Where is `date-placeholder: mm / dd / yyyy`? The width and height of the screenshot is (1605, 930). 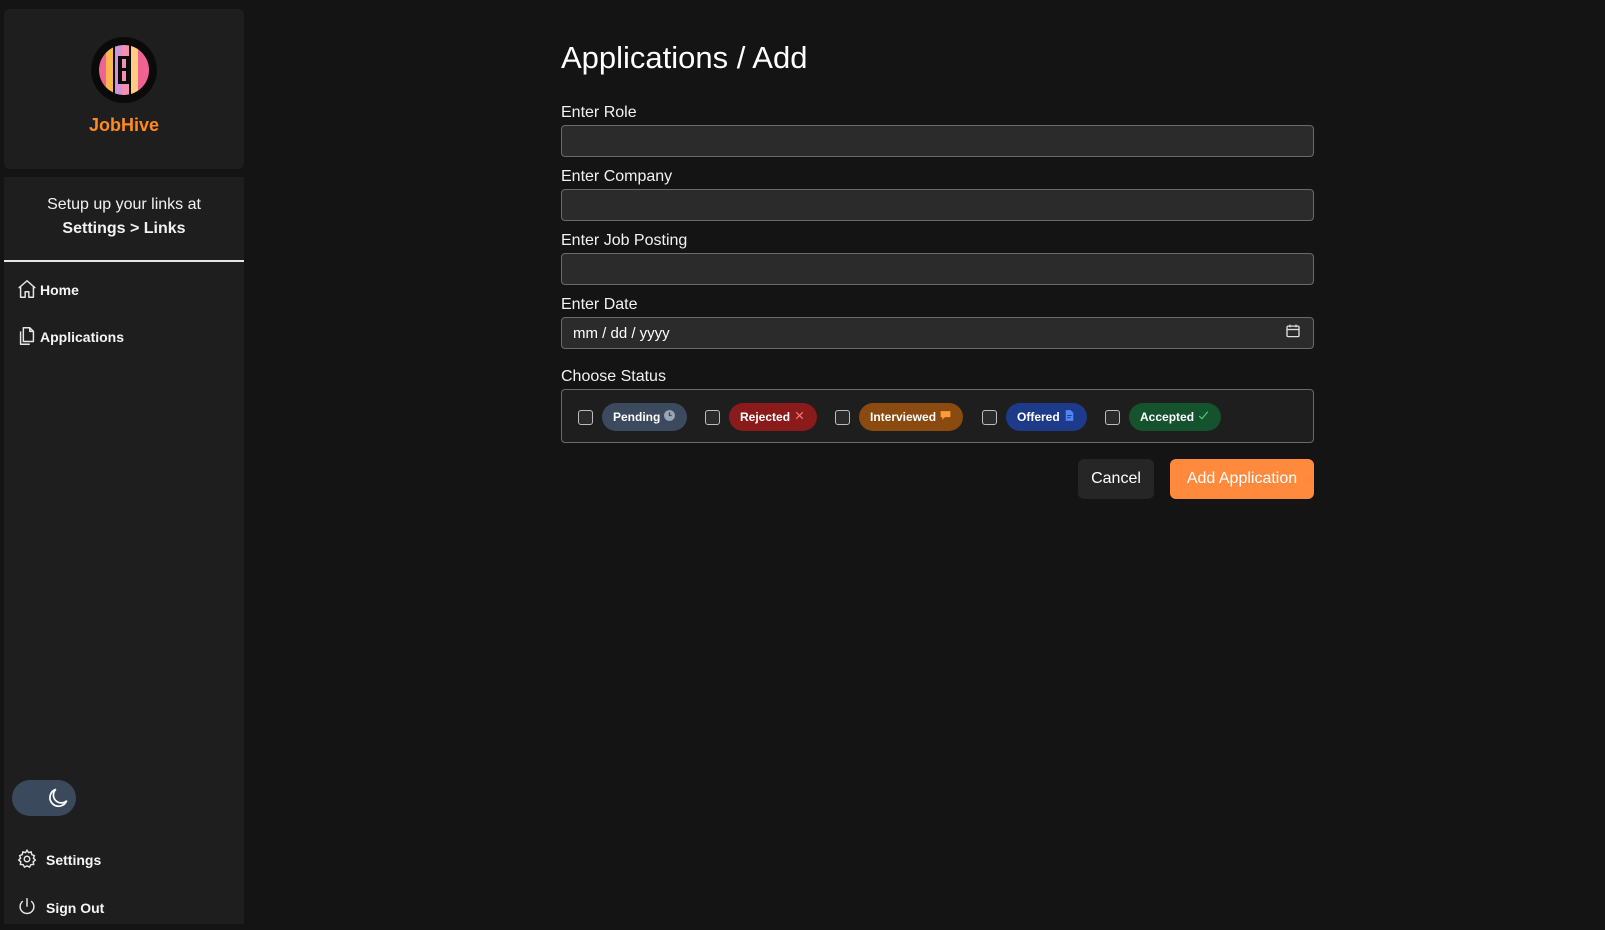 date-placeholder: mm / dd / yyyy is located at coordinates (621, 333).